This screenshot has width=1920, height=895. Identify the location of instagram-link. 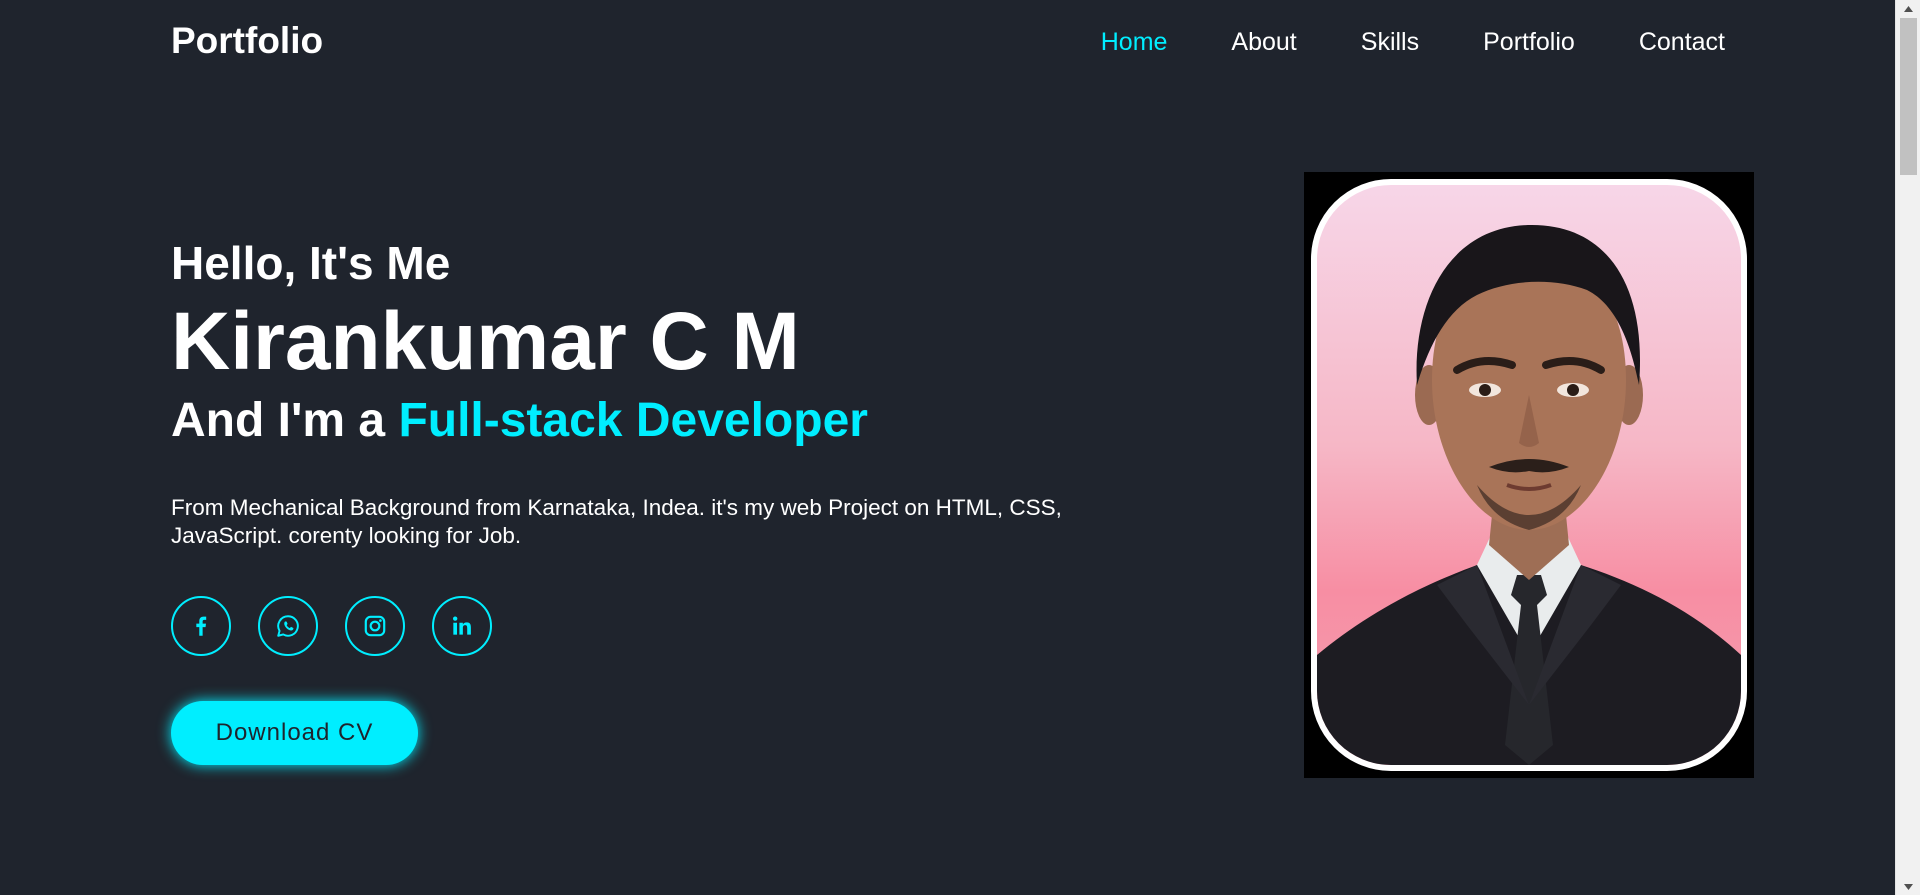
(375, 626).